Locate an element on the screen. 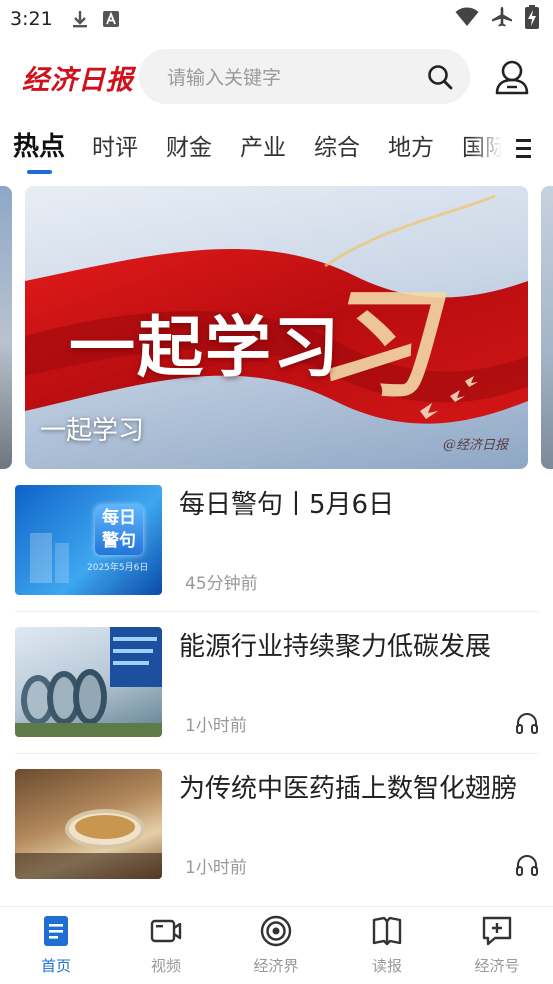 Image resolution: width=553 pixels, height=984 pixels. search-placeholder: 请输入关键字 is located at coordinates (296, 76).